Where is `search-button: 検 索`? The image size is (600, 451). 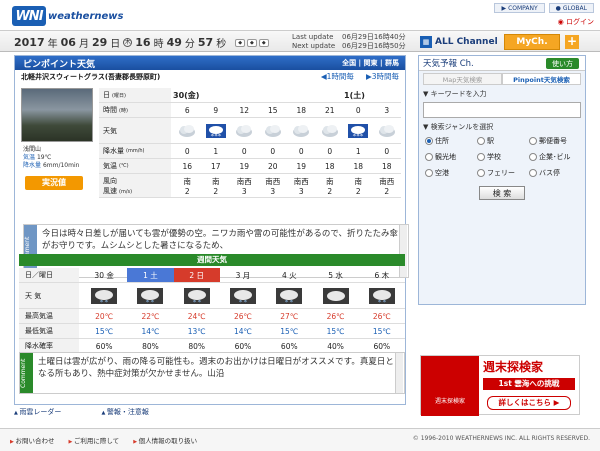
search-button: 検 索 is located at coordinates (502, 193).